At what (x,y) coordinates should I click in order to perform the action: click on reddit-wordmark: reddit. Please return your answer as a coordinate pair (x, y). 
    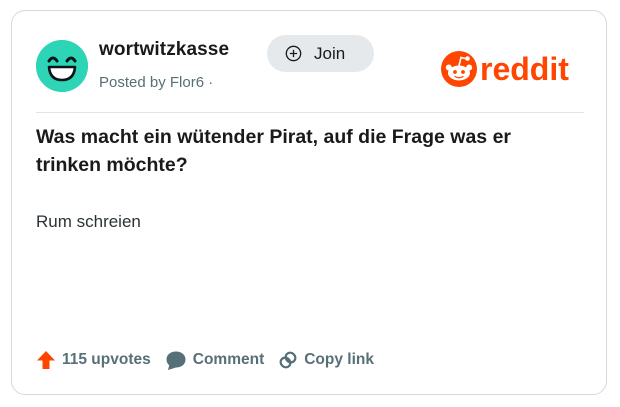
    Looking at the image, I should click on (524, 69).